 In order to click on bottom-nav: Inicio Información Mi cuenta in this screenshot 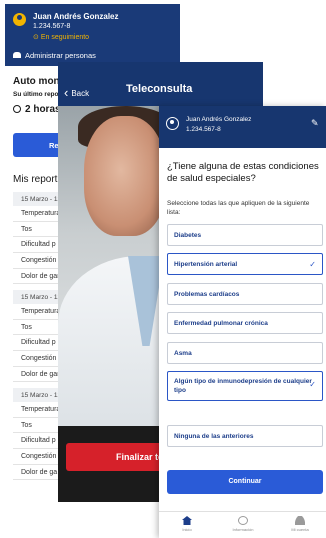, I will do `click(242, 524)`.